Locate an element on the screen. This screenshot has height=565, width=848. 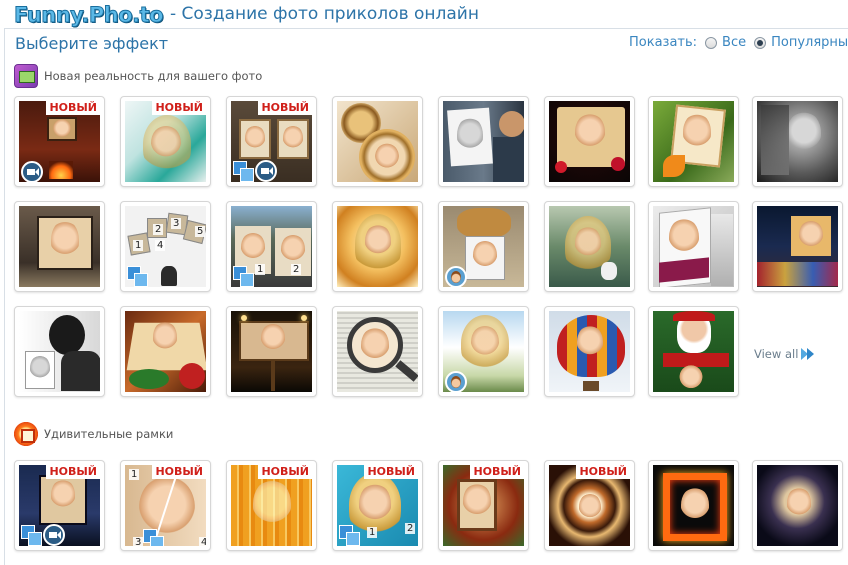
logo-text: Funny.Pho.to is located at coordinates (88, 15).